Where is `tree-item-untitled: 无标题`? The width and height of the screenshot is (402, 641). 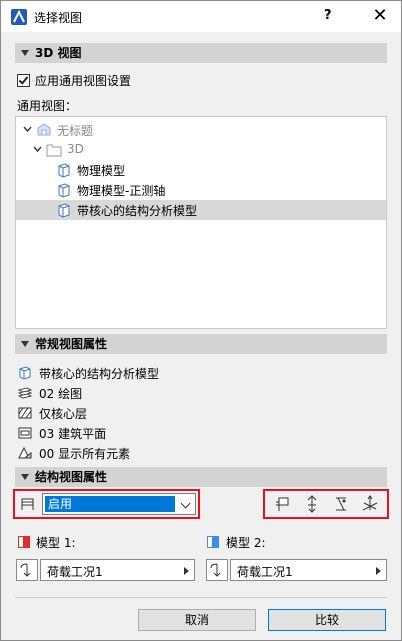 tree-item-untitled: 无标题 is located at coordinates (201, 130).